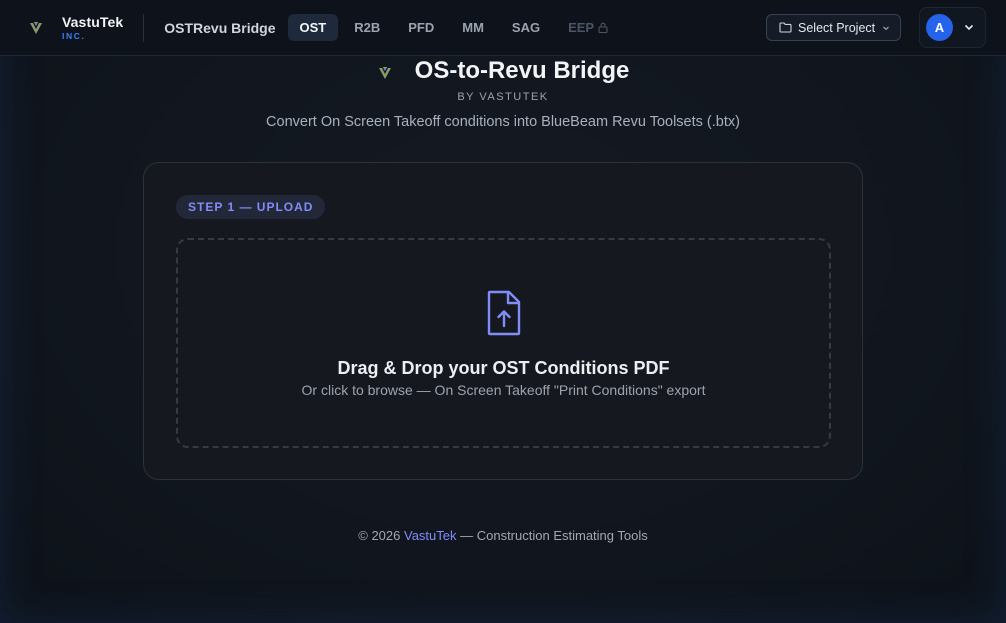 This screenshot has height=623, width=1006. I want to click on brand: VastuTek INC., so click(61, 28).